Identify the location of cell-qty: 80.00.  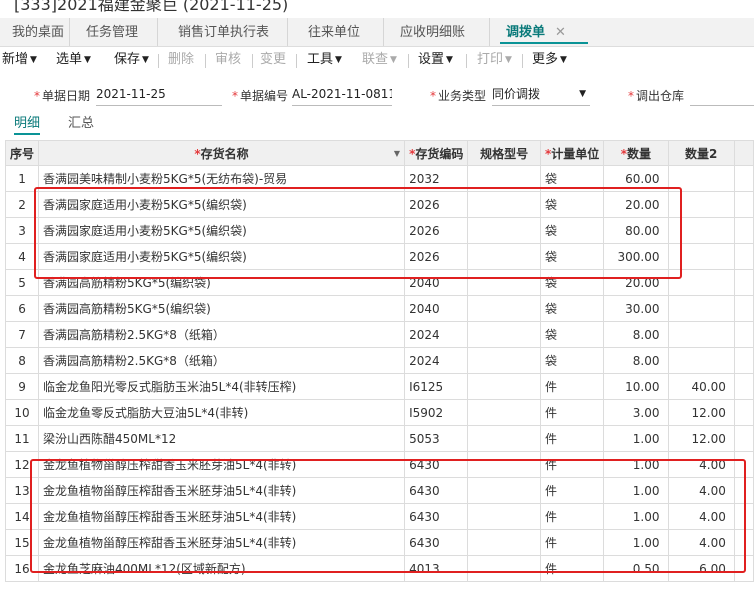
(636, 230).